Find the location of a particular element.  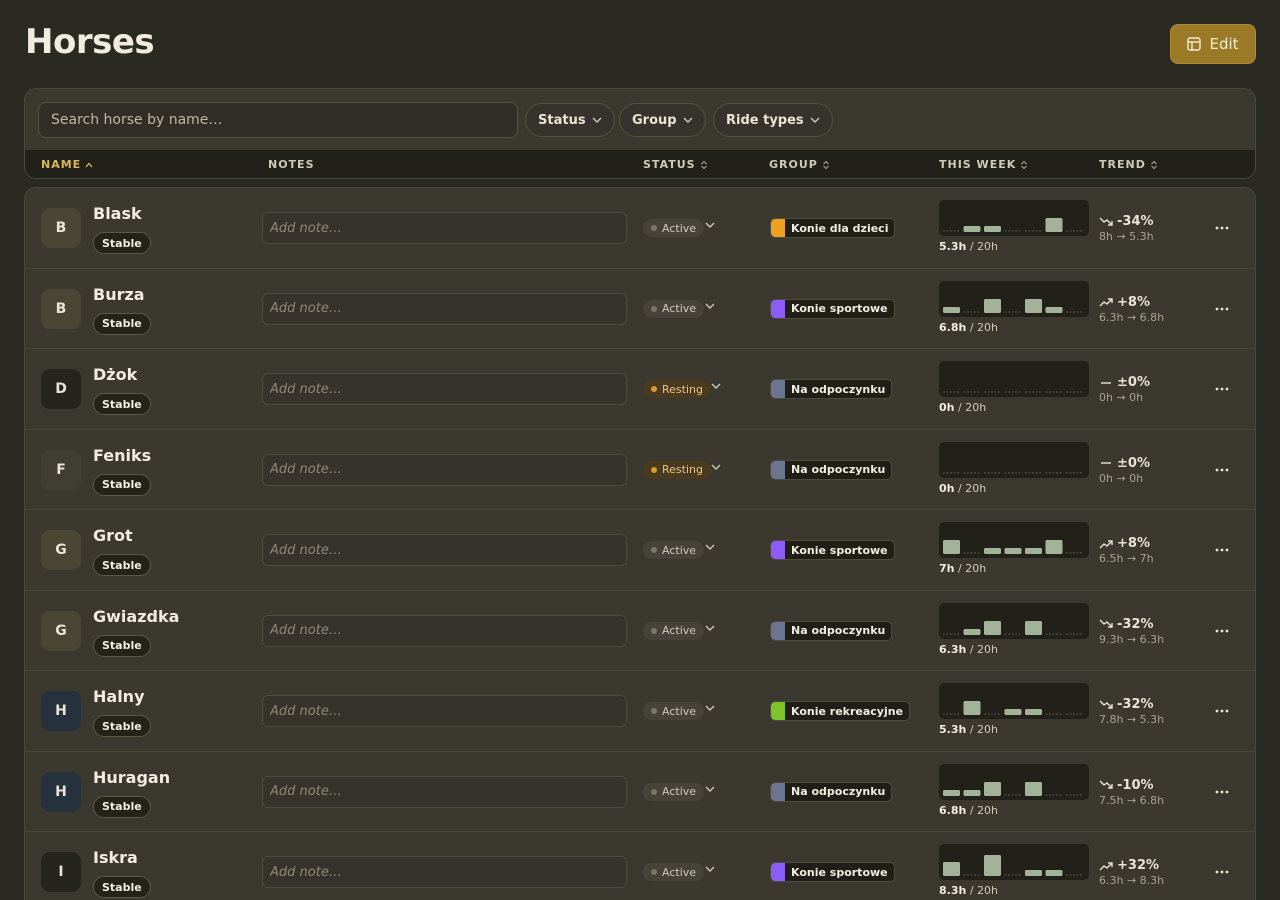

status-filter-button: Status is located at coordinates (570, 120).